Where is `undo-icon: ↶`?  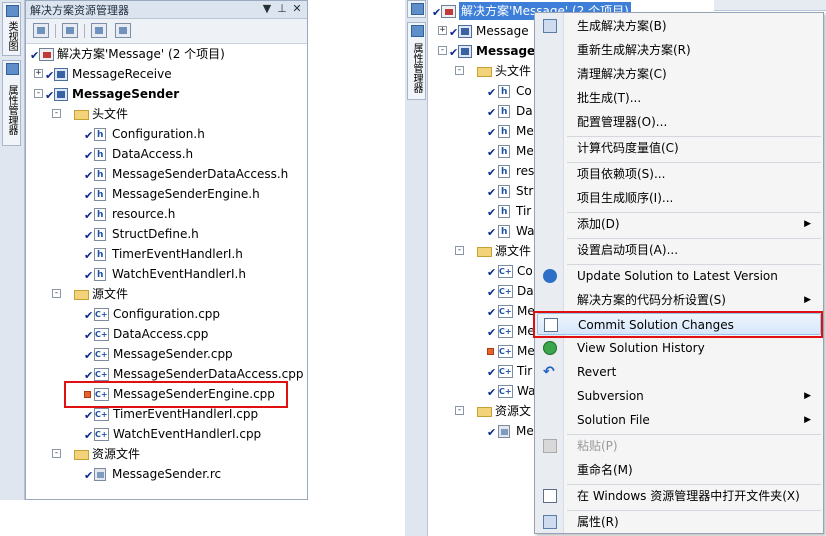
undo-icon: ↶ is located at coordinates (549, 372).